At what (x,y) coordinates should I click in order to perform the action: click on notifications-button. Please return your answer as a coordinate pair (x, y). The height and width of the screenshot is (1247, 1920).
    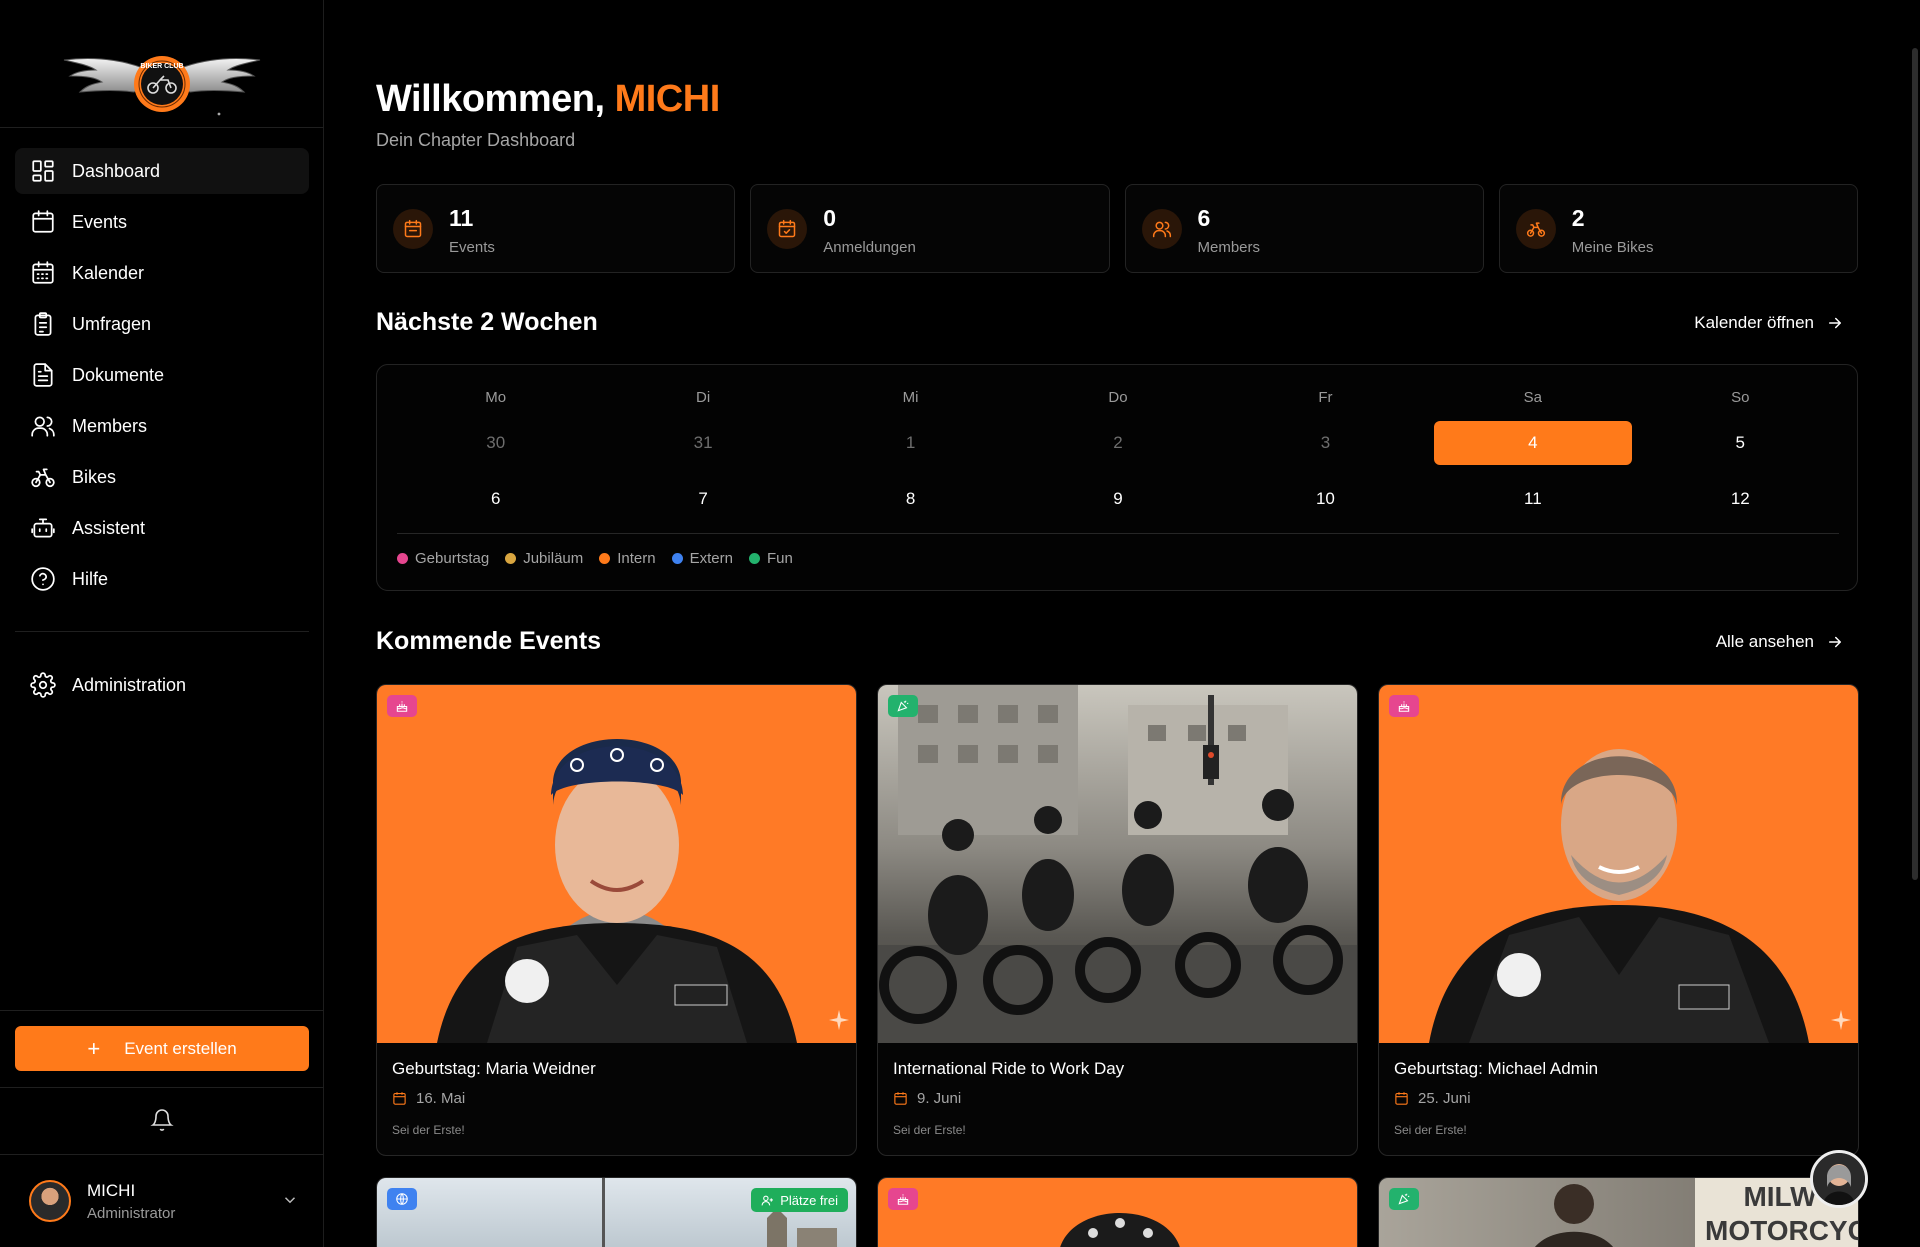
    Looking at the image, I should click on (162, 1120).